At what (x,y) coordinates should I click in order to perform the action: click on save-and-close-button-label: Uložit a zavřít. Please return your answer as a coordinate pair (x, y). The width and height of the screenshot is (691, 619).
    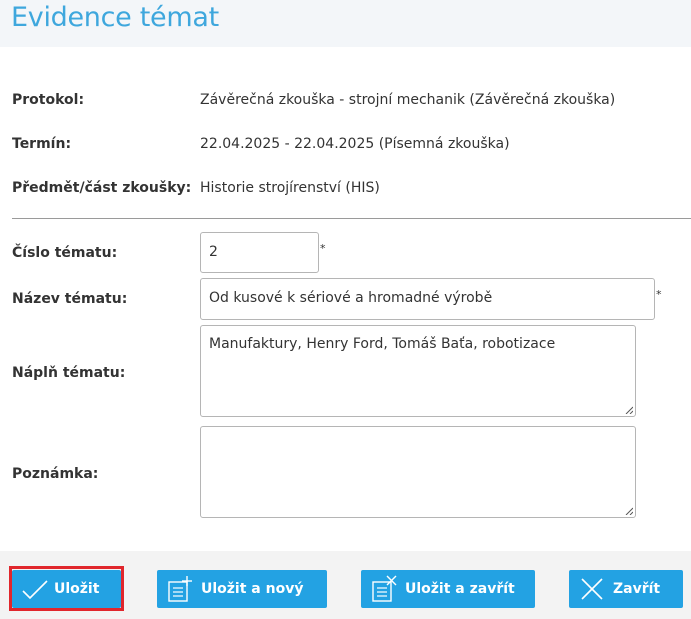
    Looking at the image, I should click on (460, 589).